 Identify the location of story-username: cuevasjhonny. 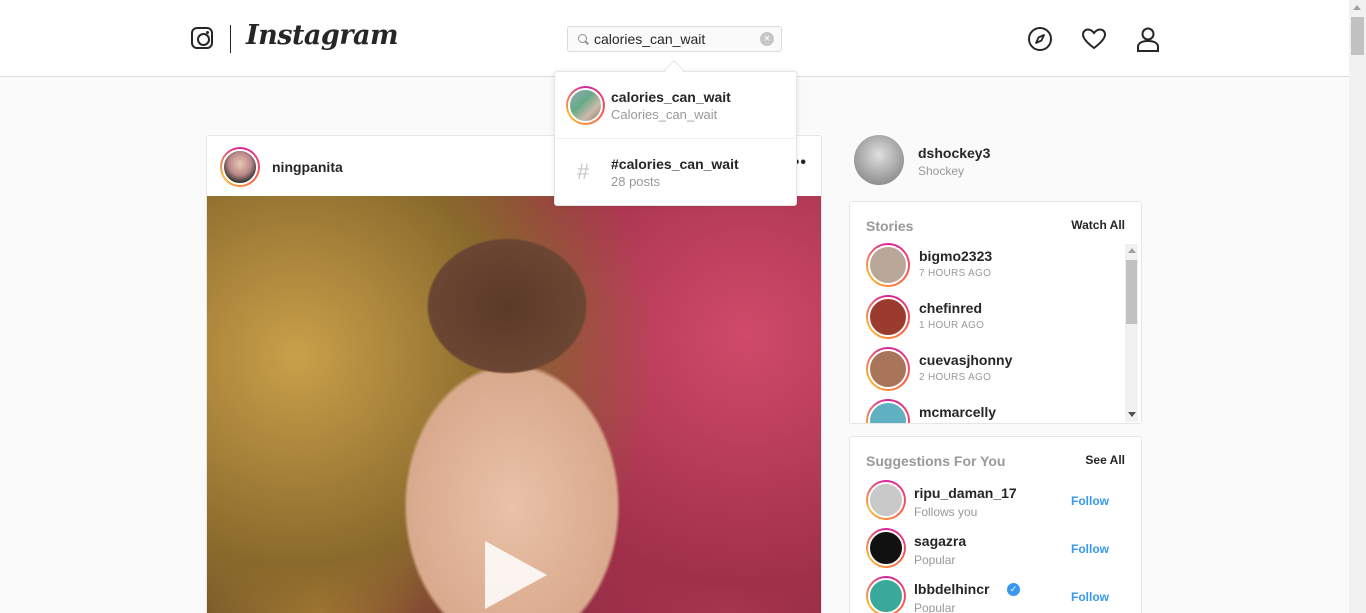
(966, 360).